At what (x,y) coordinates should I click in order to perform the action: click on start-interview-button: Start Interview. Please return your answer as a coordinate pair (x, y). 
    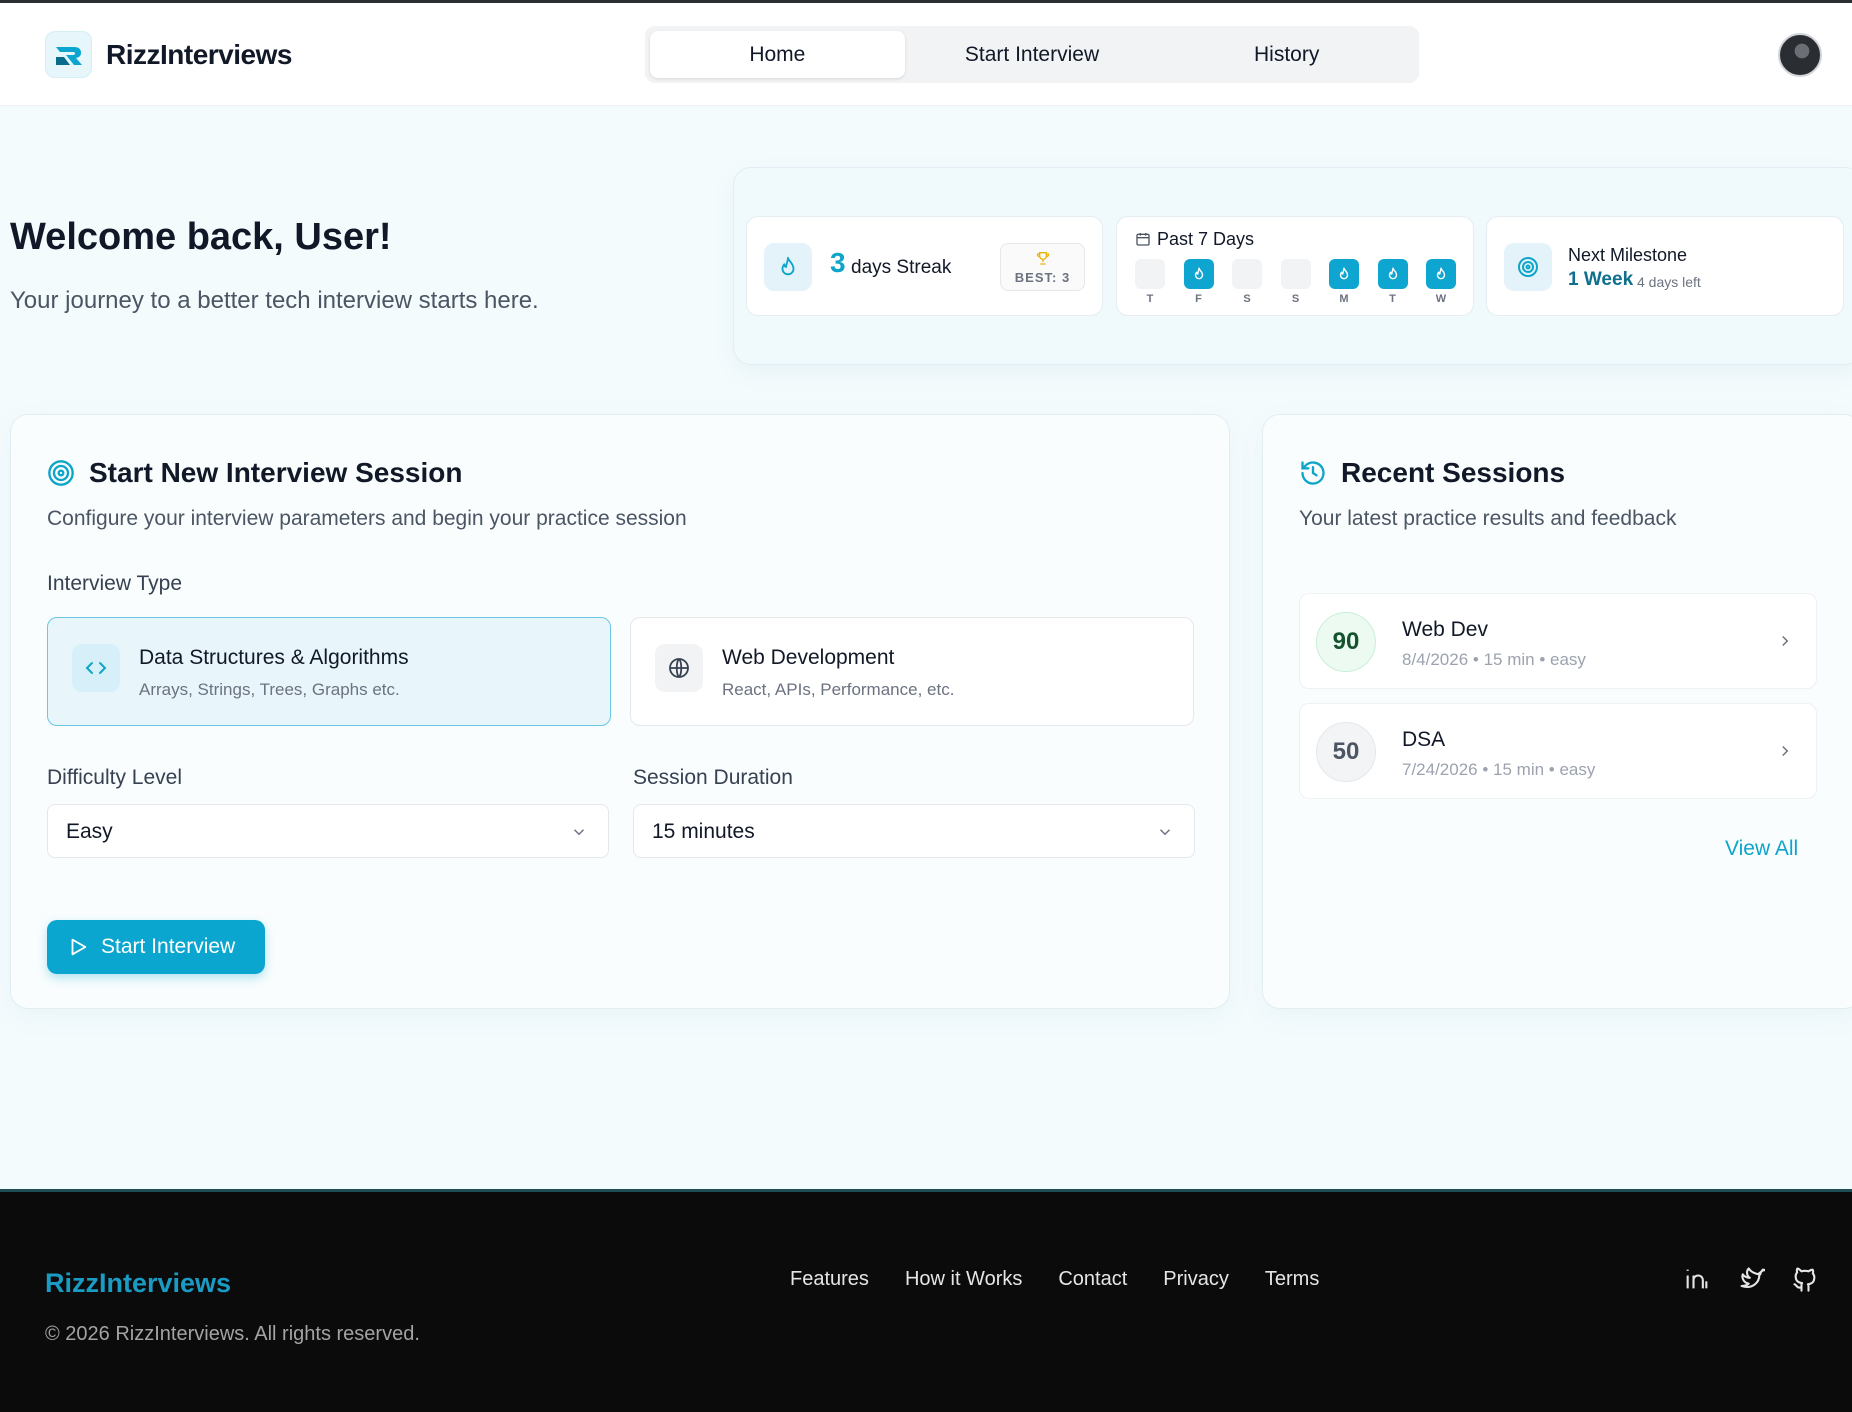
    Looking at the image, I should click on (156, 947).